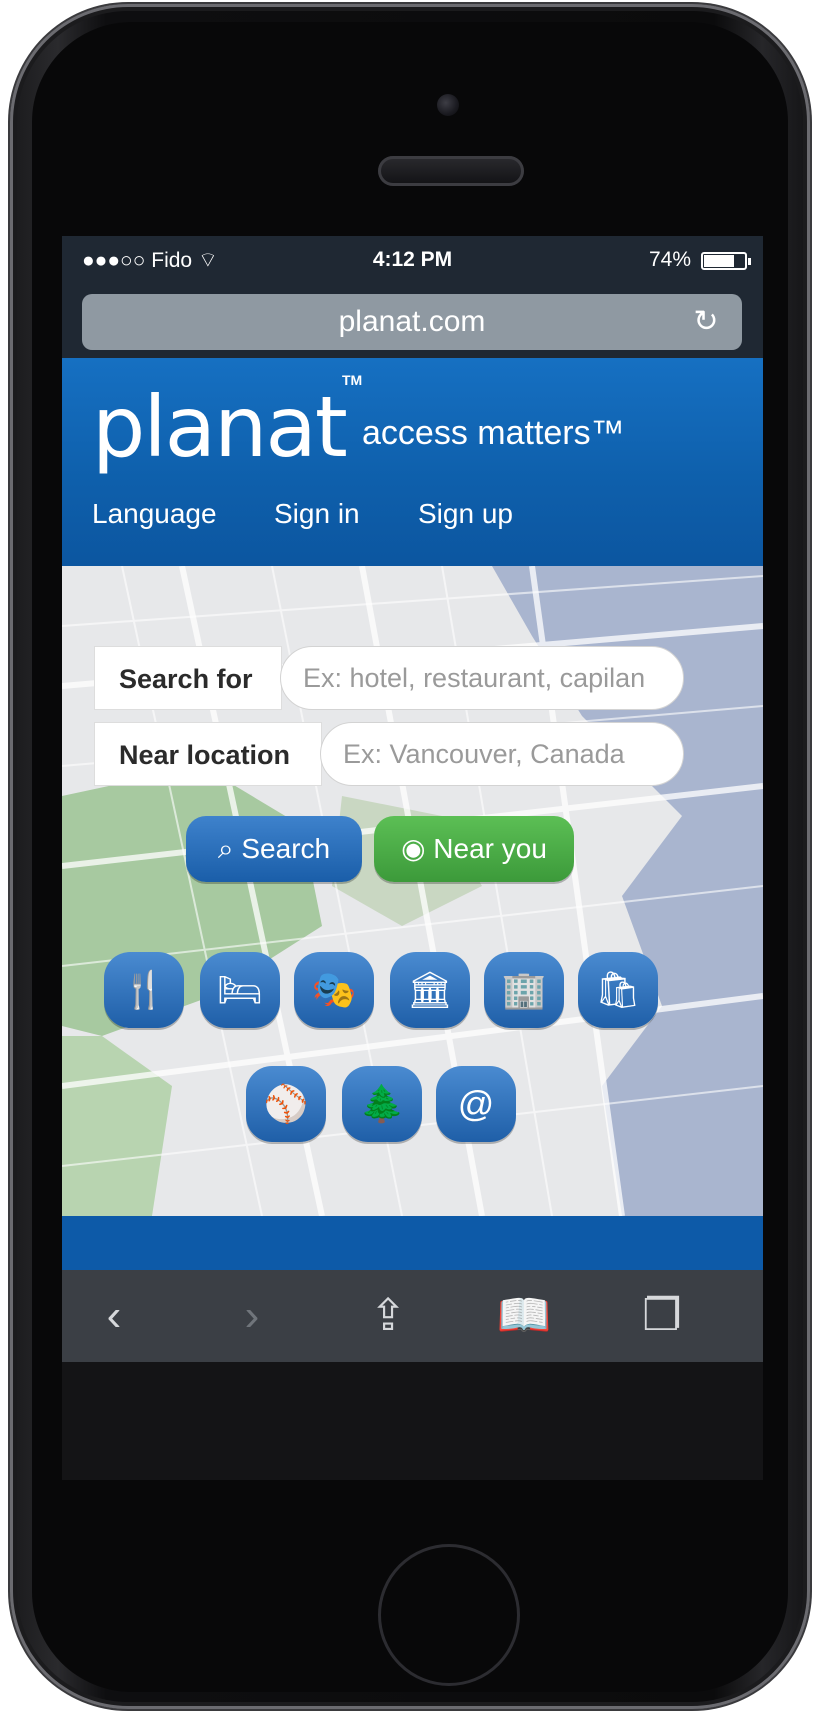 Image resolution: width=820 pixels, height=1717 pixels. Describe the element at coordinates (114, 1316) in the screenshot. I see `back-icon: ‹` at that location.